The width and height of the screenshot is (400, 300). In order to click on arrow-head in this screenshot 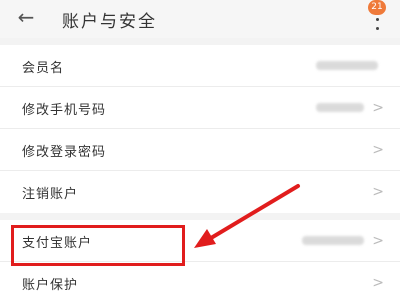, I will do `click(205, 238)`.